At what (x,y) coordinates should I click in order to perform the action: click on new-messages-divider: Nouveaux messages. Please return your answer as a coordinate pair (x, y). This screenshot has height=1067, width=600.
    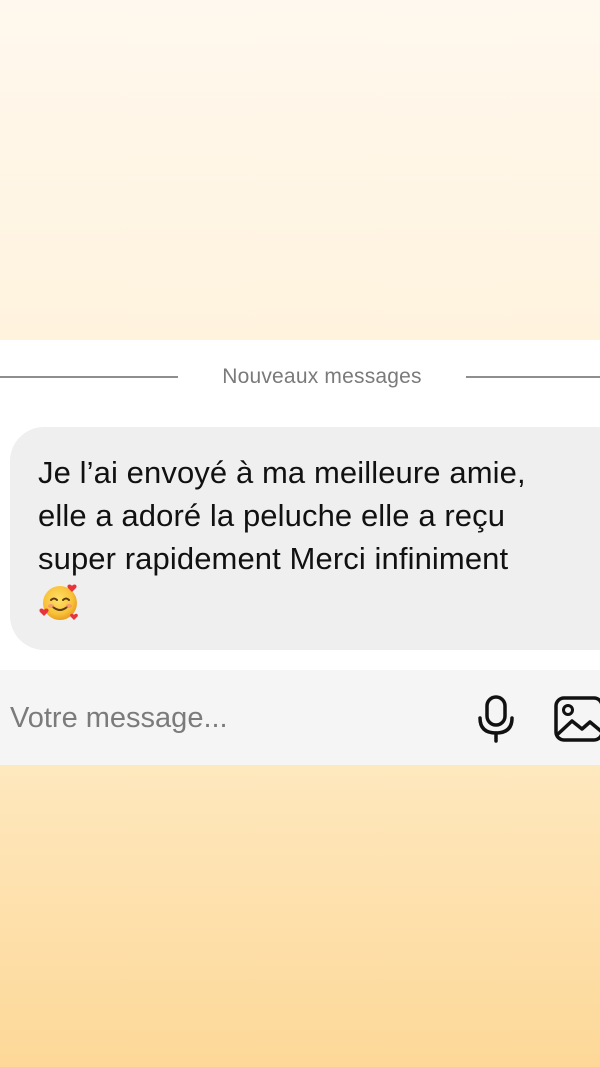
    Looking at the image, I should click on (300, 377).